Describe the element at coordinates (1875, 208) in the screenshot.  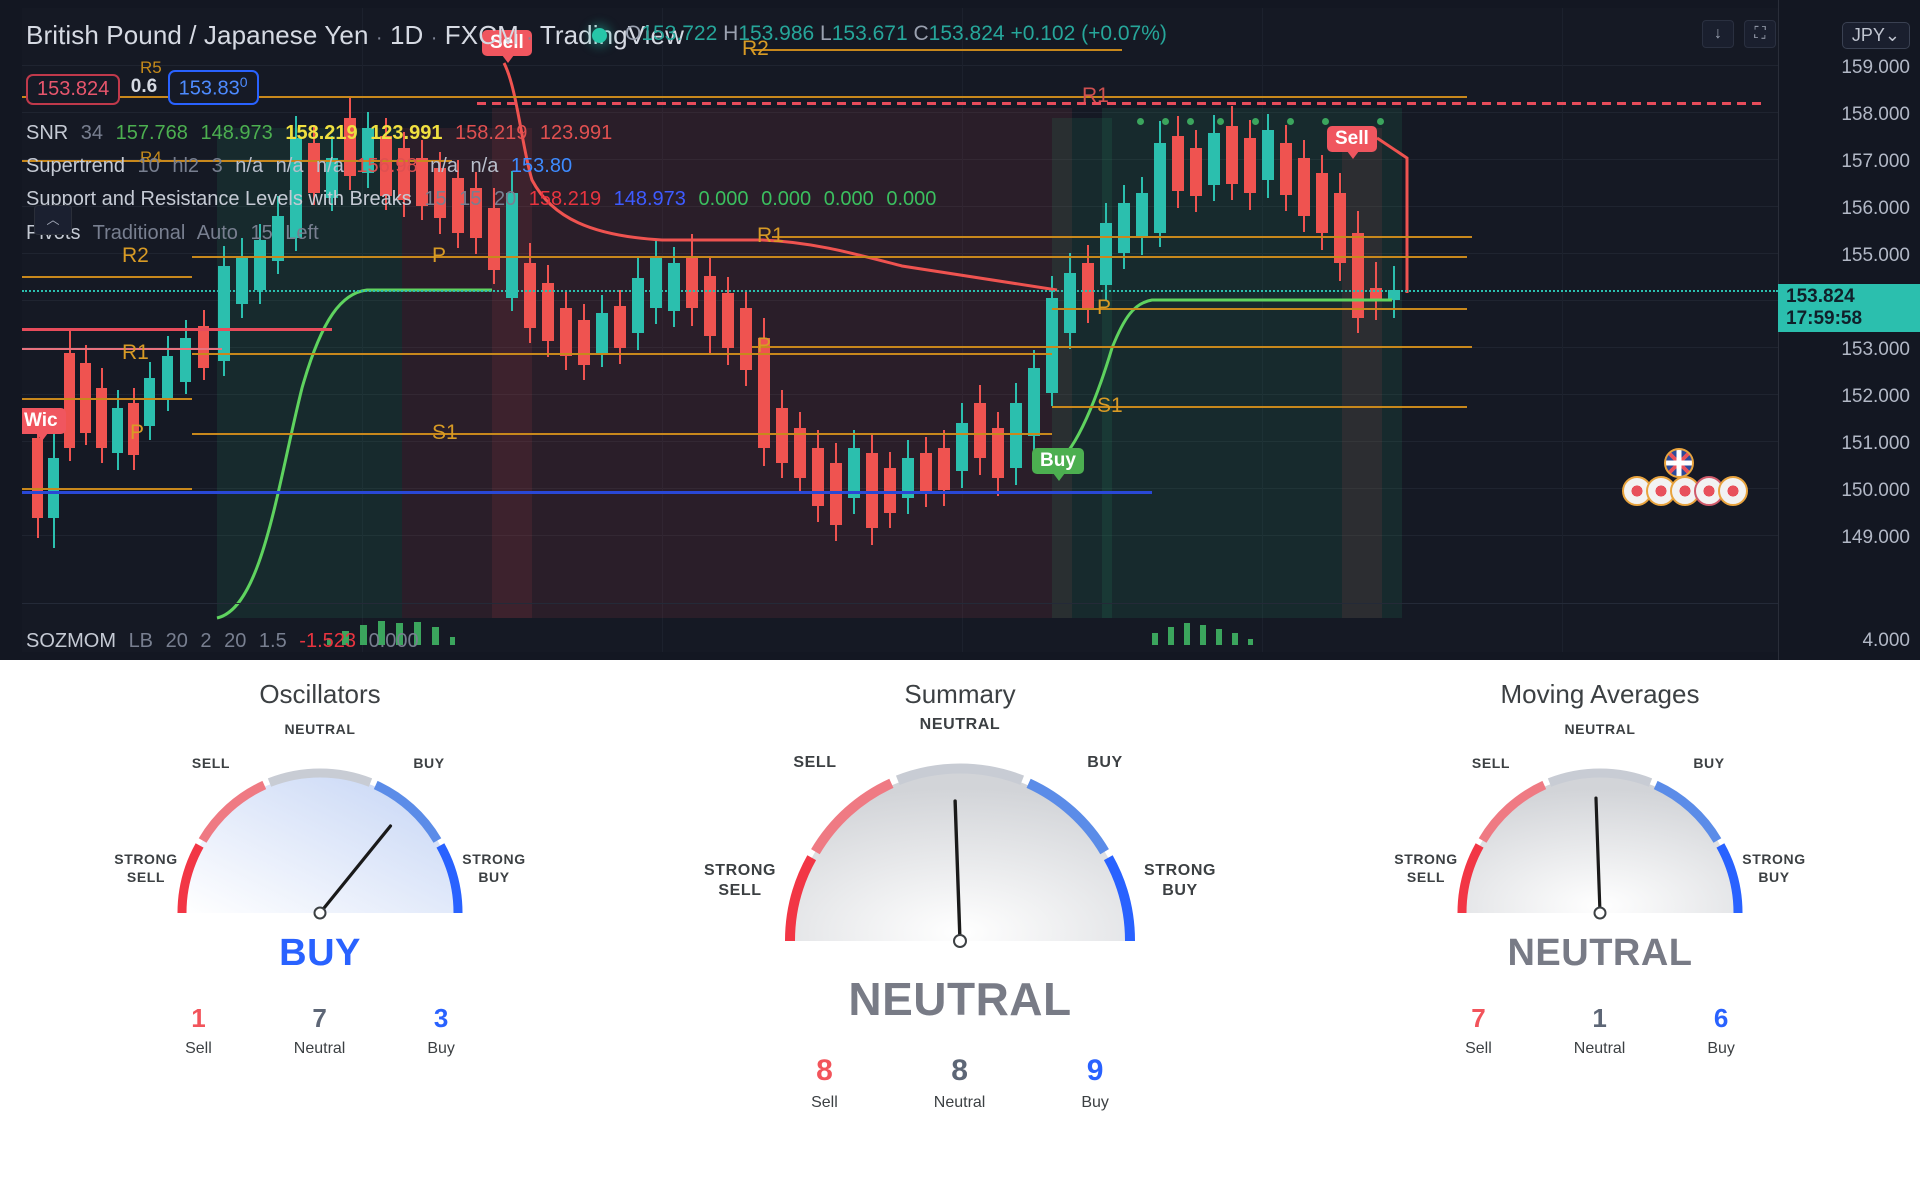
I see `price-tick: 156.000` at that location.